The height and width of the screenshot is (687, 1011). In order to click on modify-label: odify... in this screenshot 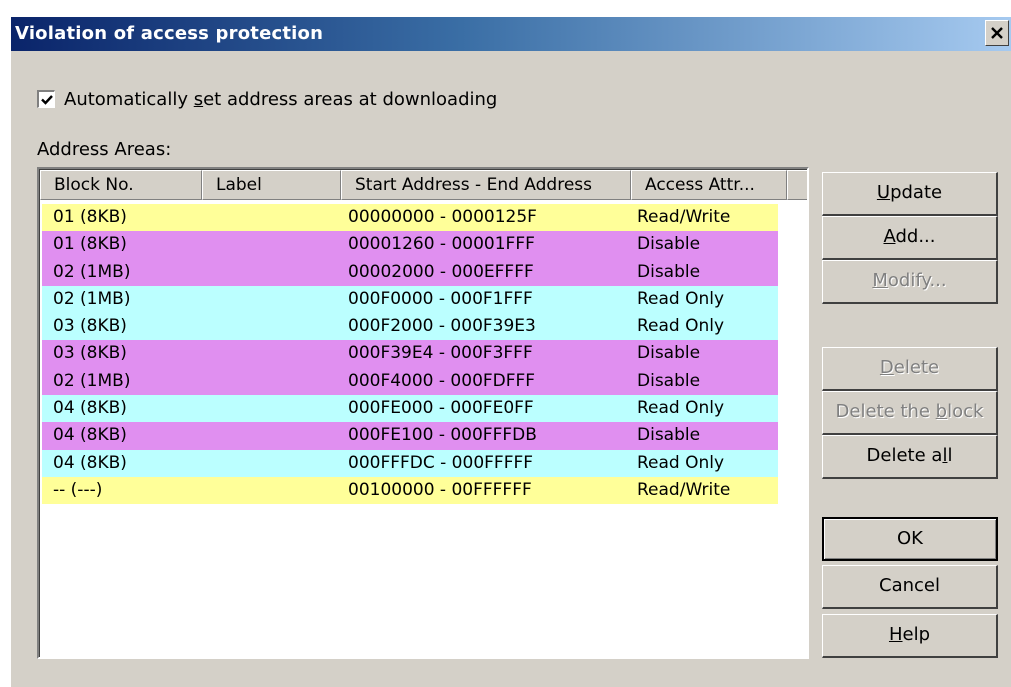, I will do `click(917, 280)`.